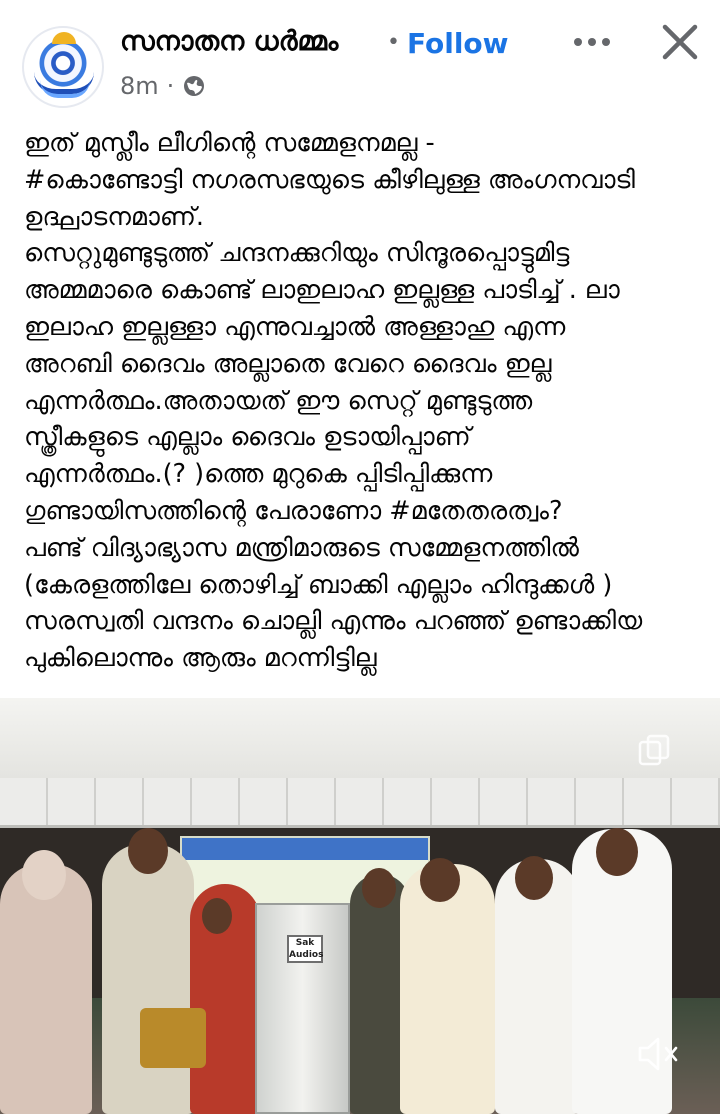 The image size is (720, 1114). Describe the element at coordinates (458, 43) in the screenshot. I see `follow-button: Follow` at that location.